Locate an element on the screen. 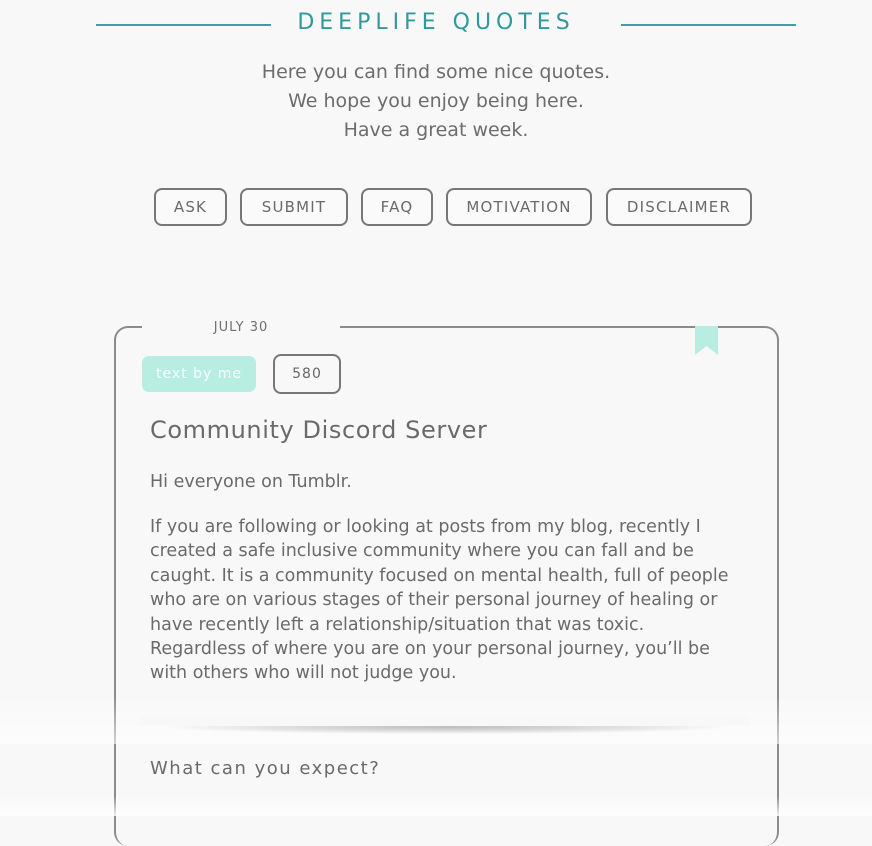 The image size is (872, 846). body-line: with others who will not judge you. is located at coordinates (303, 673).